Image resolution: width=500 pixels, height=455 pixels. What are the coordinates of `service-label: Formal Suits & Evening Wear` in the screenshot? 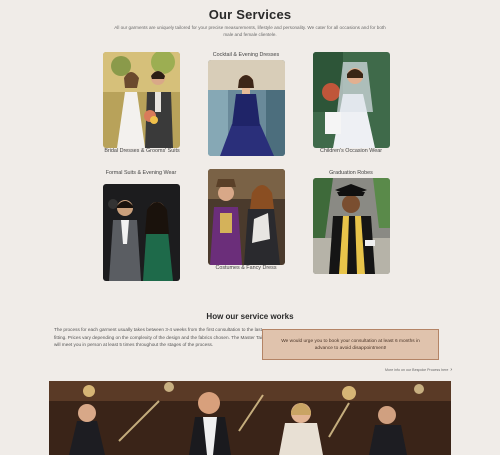 It's located at (141, 173).